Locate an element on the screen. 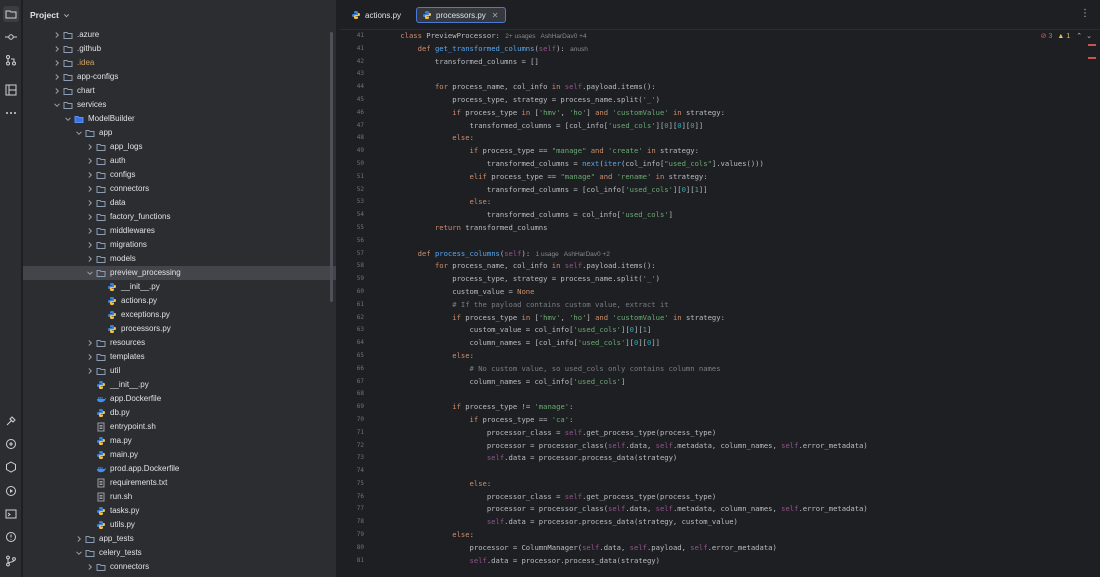 The height and width of the screenshot is (577, 1100). inlay-hint: 2+ usages AshHarDav0 +4 is located at coordinates (543, 36).